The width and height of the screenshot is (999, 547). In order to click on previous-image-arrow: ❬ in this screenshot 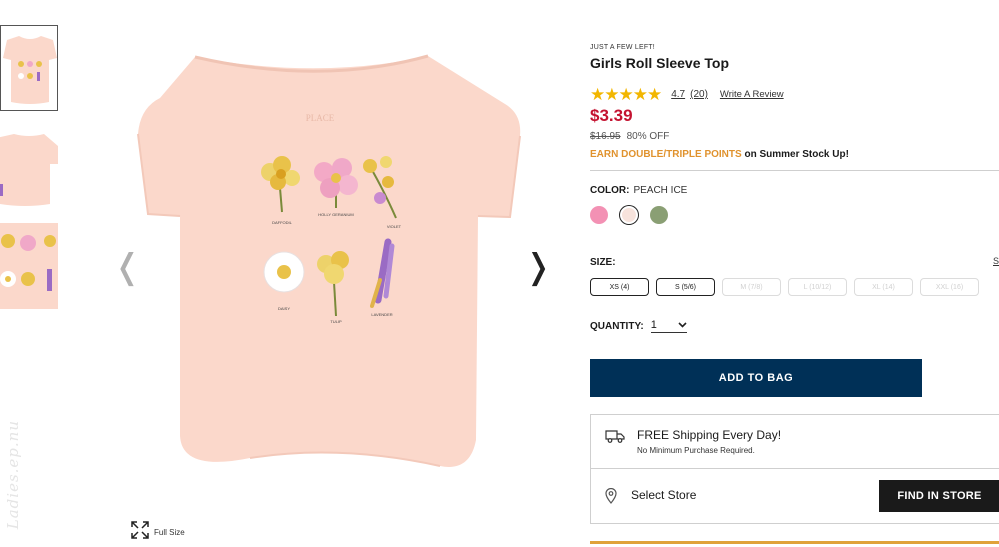, I will do `click(127, 267)`.